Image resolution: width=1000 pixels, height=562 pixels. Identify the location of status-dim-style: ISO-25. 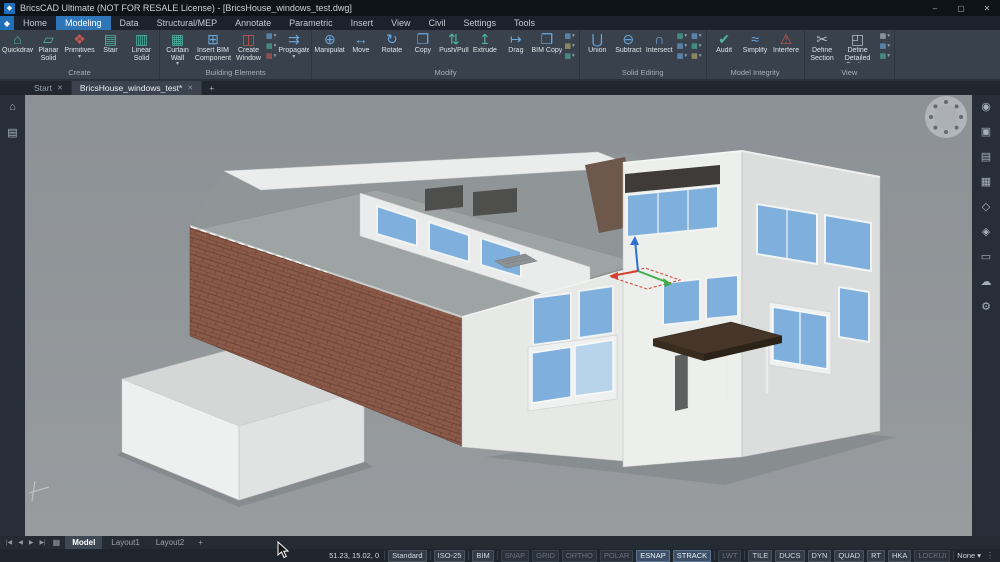
(449, 555).